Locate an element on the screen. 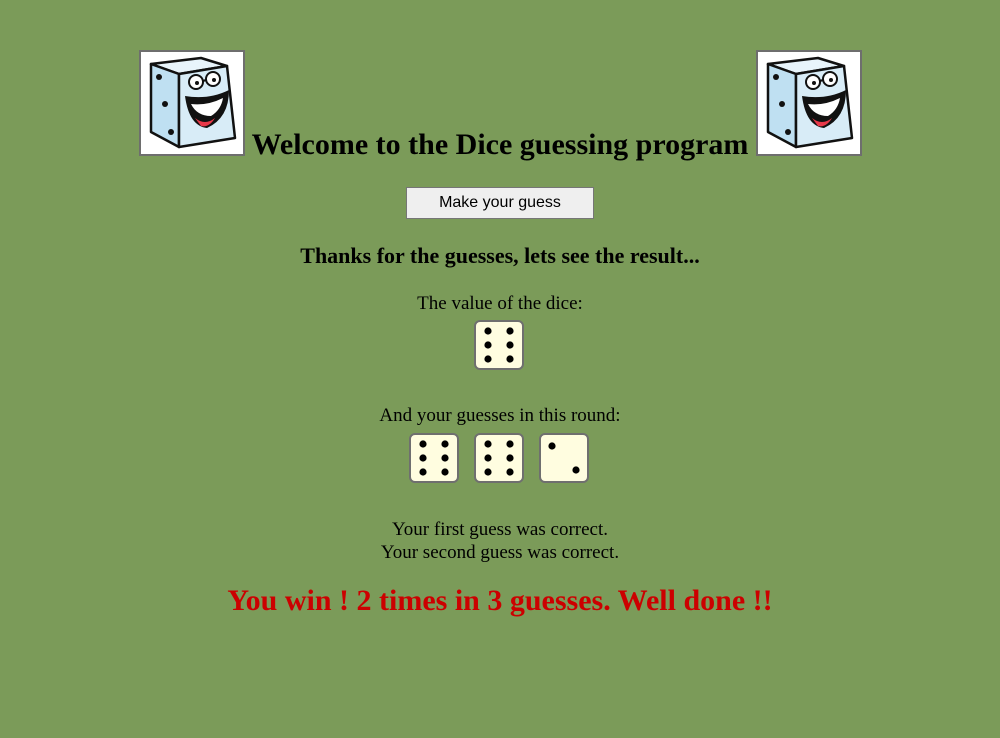 This screenshot has width=1000, height=738. result-message-1: Your first guess was correct. is located at coordinates (499, 529).